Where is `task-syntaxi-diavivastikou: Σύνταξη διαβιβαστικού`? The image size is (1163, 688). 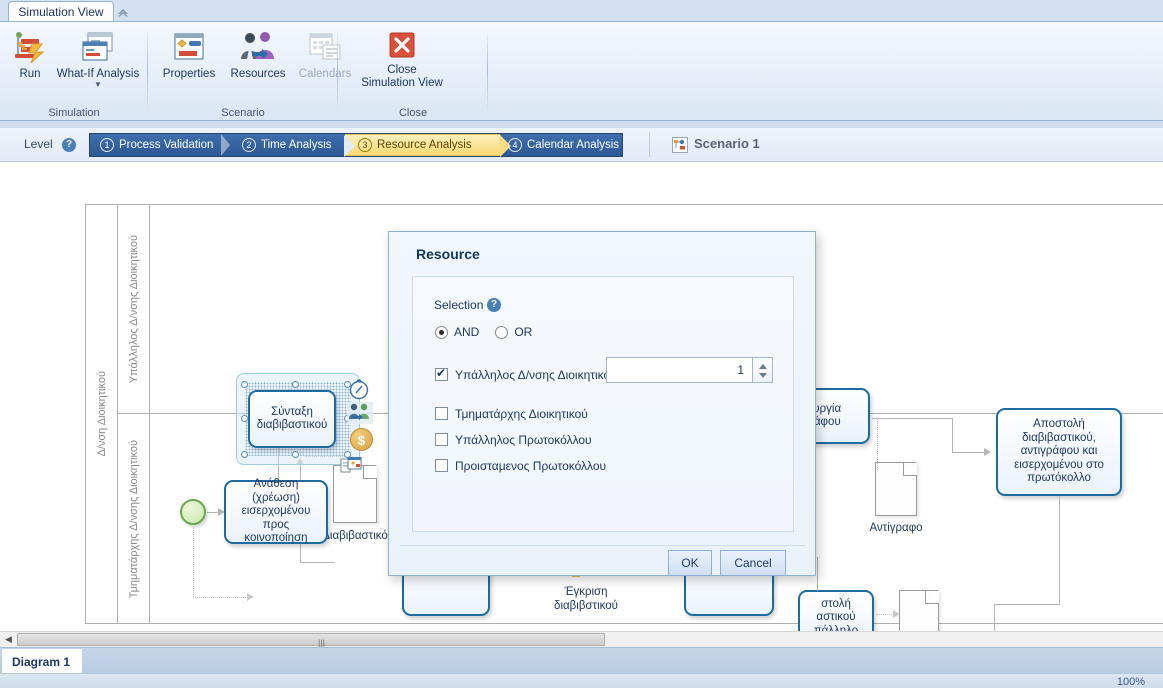
task-syntaxi-diavivastikou: Σύνταξη διαβιβαστικού is located at coordinates (292, 419).